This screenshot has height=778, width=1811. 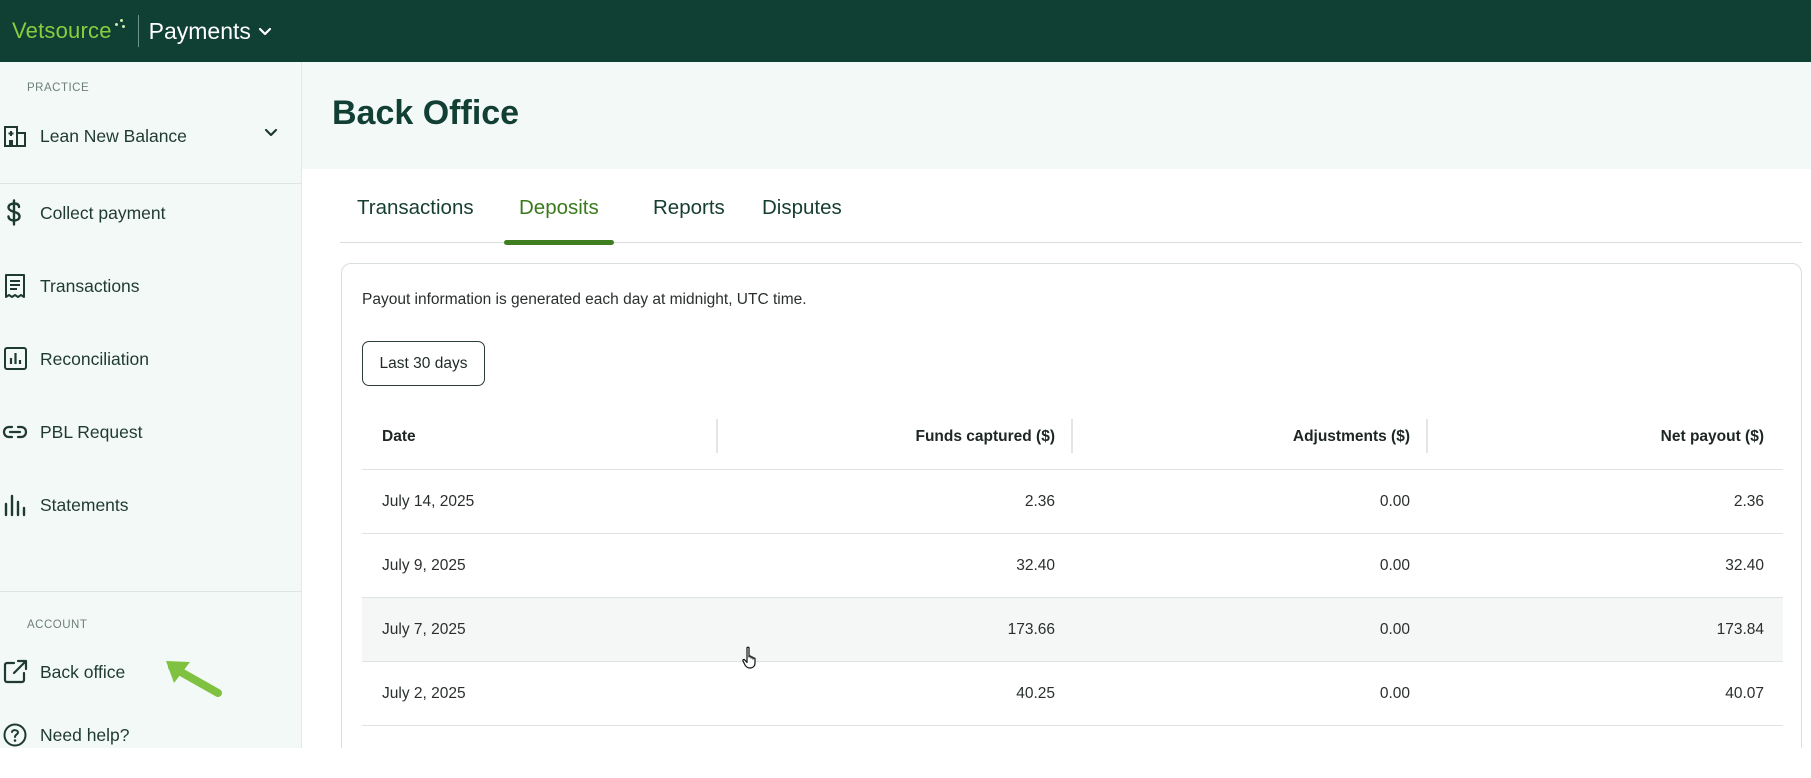 I want to click on page-title: Back Office, so click(x=426, y=113).